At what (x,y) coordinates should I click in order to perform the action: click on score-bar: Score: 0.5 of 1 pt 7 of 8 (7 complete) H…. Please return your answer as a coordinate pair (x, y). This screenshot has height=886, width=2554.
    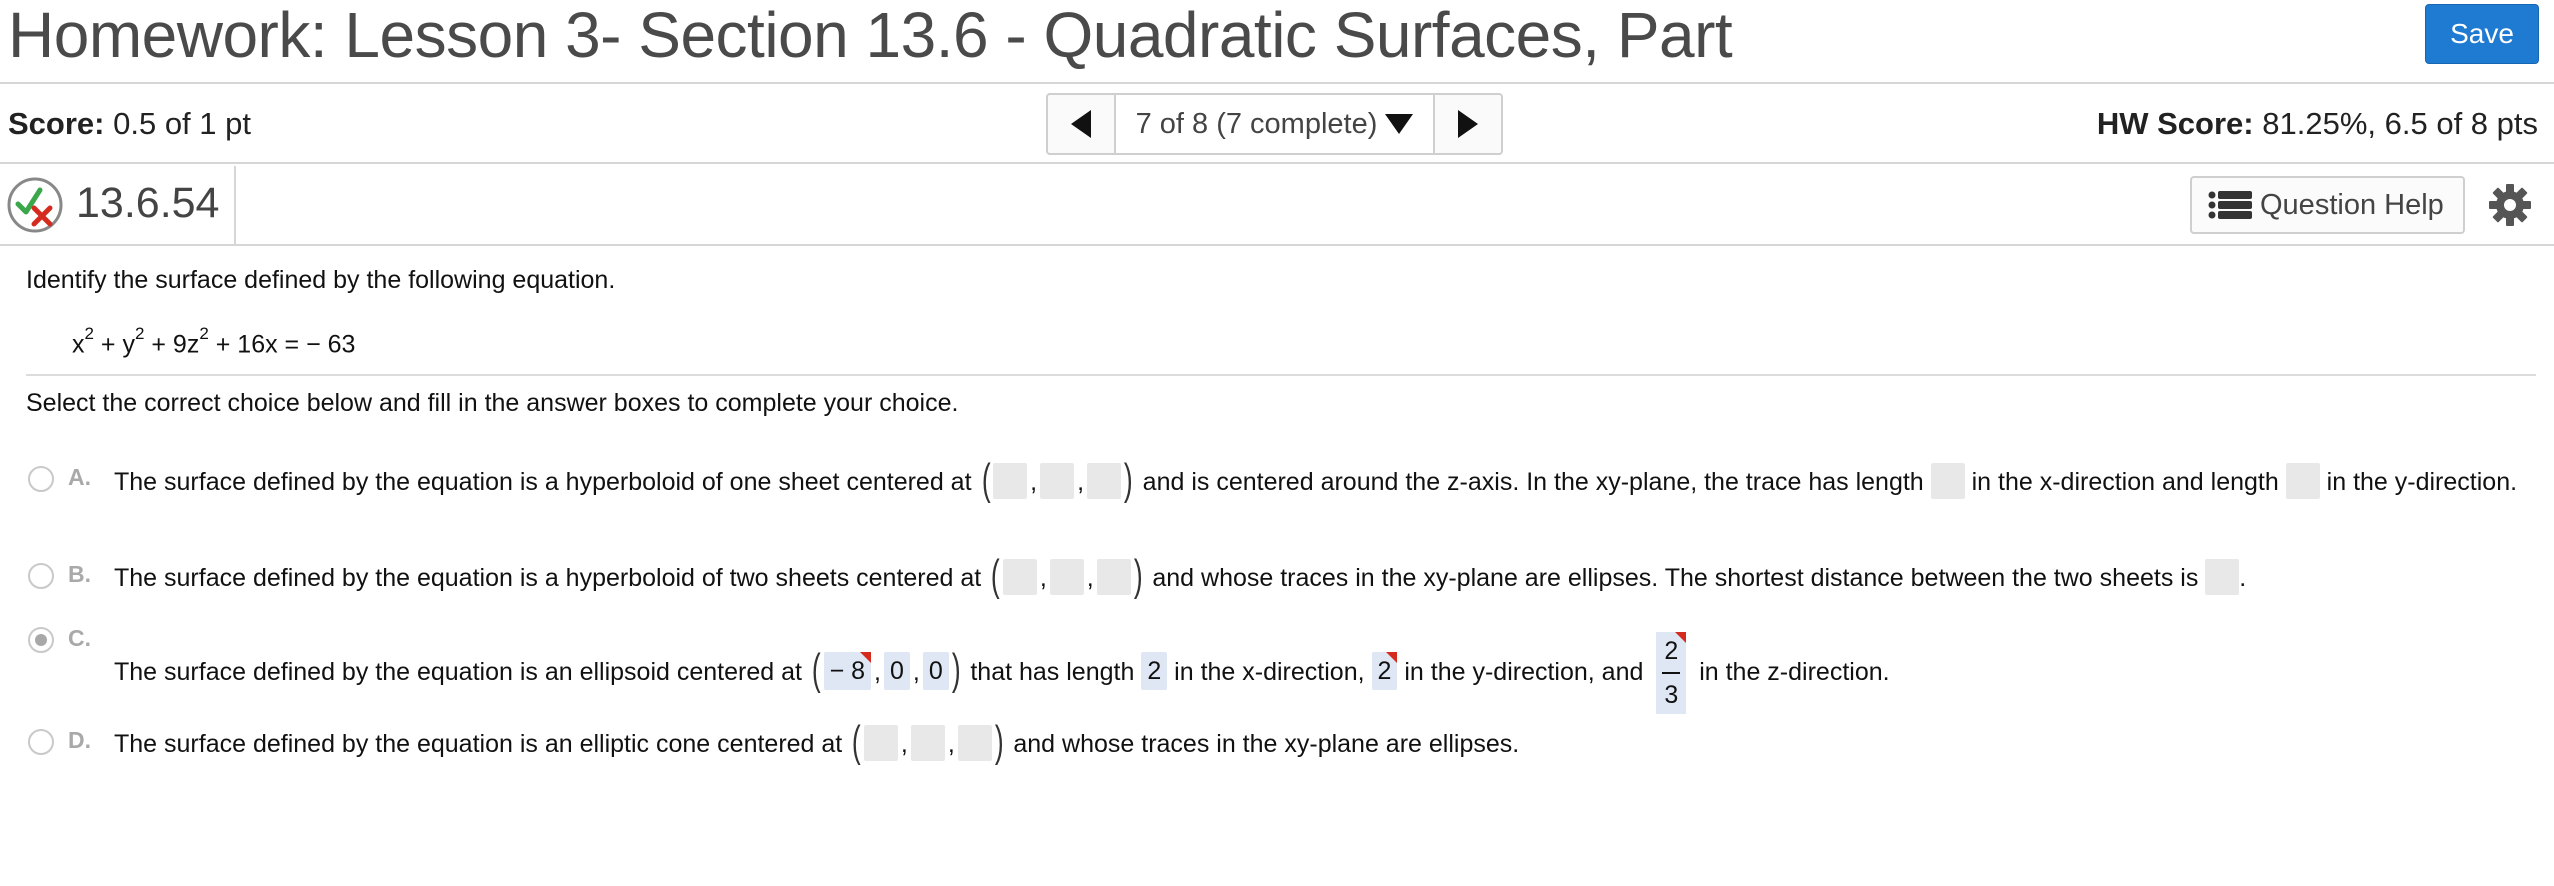
    Looking at the image, I should click on (1277, 125).